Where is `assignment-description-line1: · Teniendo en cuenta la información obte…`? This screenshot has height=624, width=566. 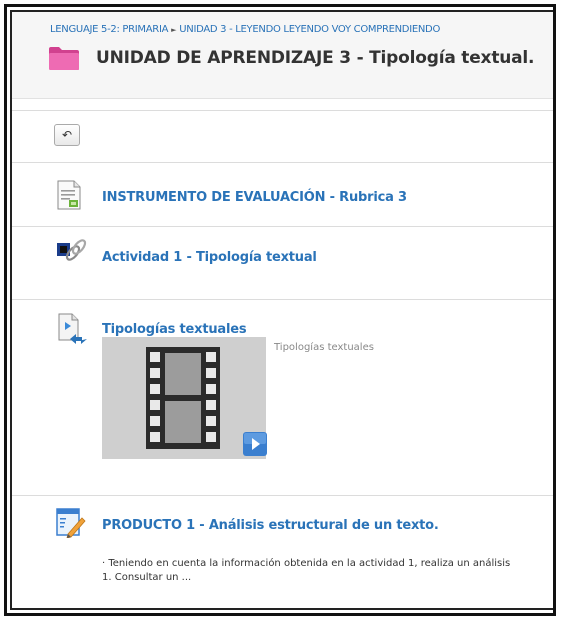 assignment-description-line1: · Teniendo en cuenta la información obte… is located at coordinates (306, 563).